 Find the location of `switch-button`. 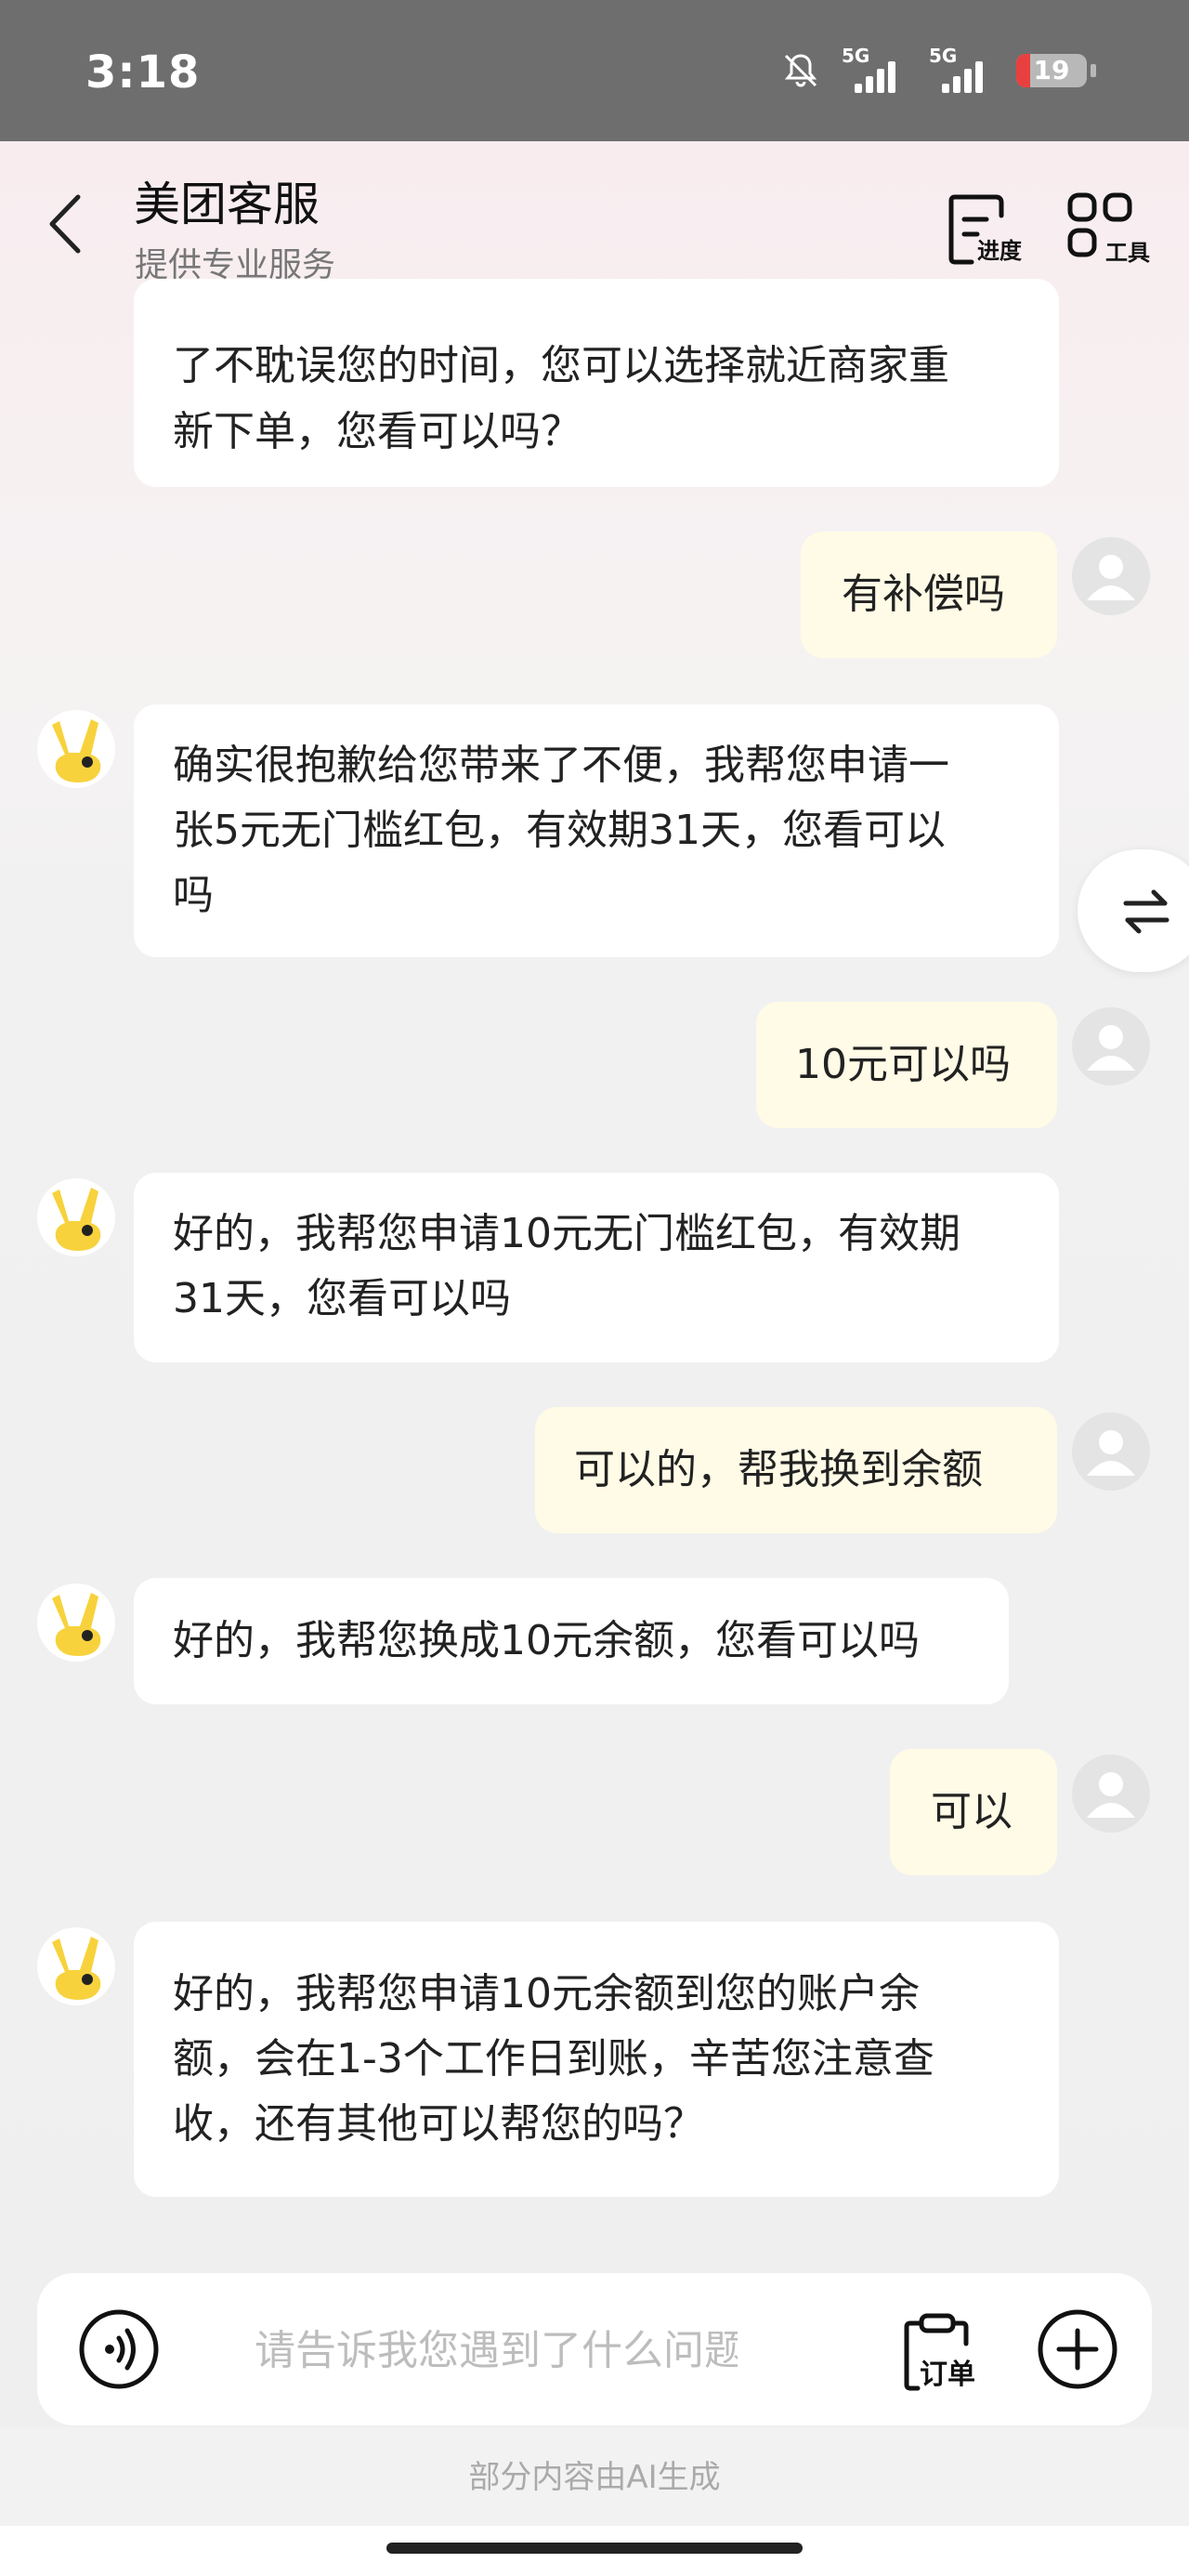

switch-button is located at coordinates (1134, 910).